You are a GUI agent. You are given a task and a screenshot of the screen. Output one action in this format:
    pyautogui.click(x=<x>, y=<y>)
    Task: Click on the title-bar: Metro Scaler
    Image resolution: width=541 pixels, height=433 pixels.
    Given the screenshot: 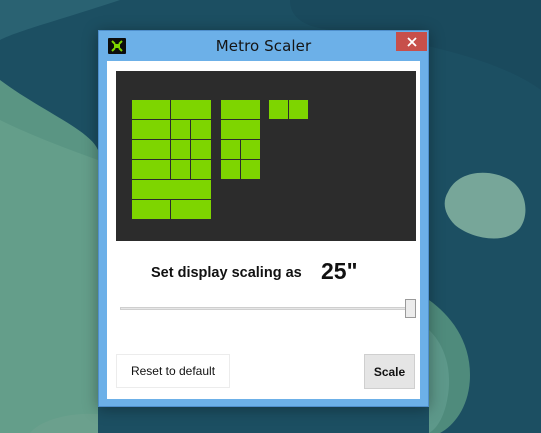 What is the action you would take?
    pyautogui.click(x=263, y=46)
    